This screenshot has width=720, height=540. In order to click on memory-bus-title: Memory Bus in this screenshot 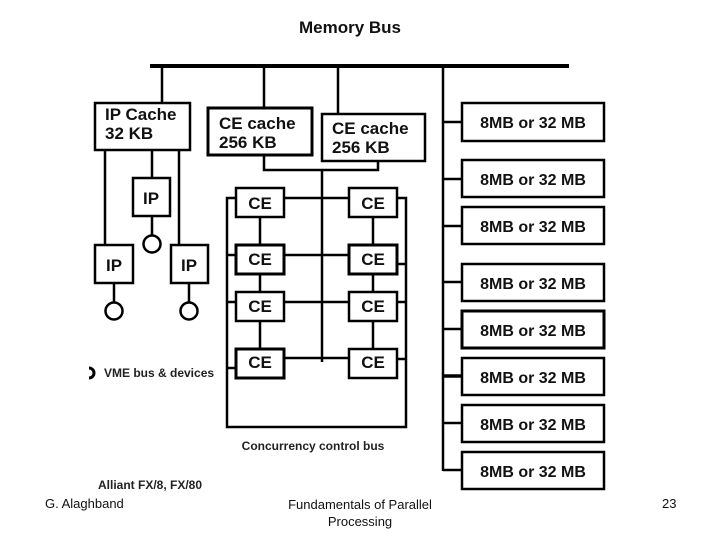, I will do `click(350, 27)`.